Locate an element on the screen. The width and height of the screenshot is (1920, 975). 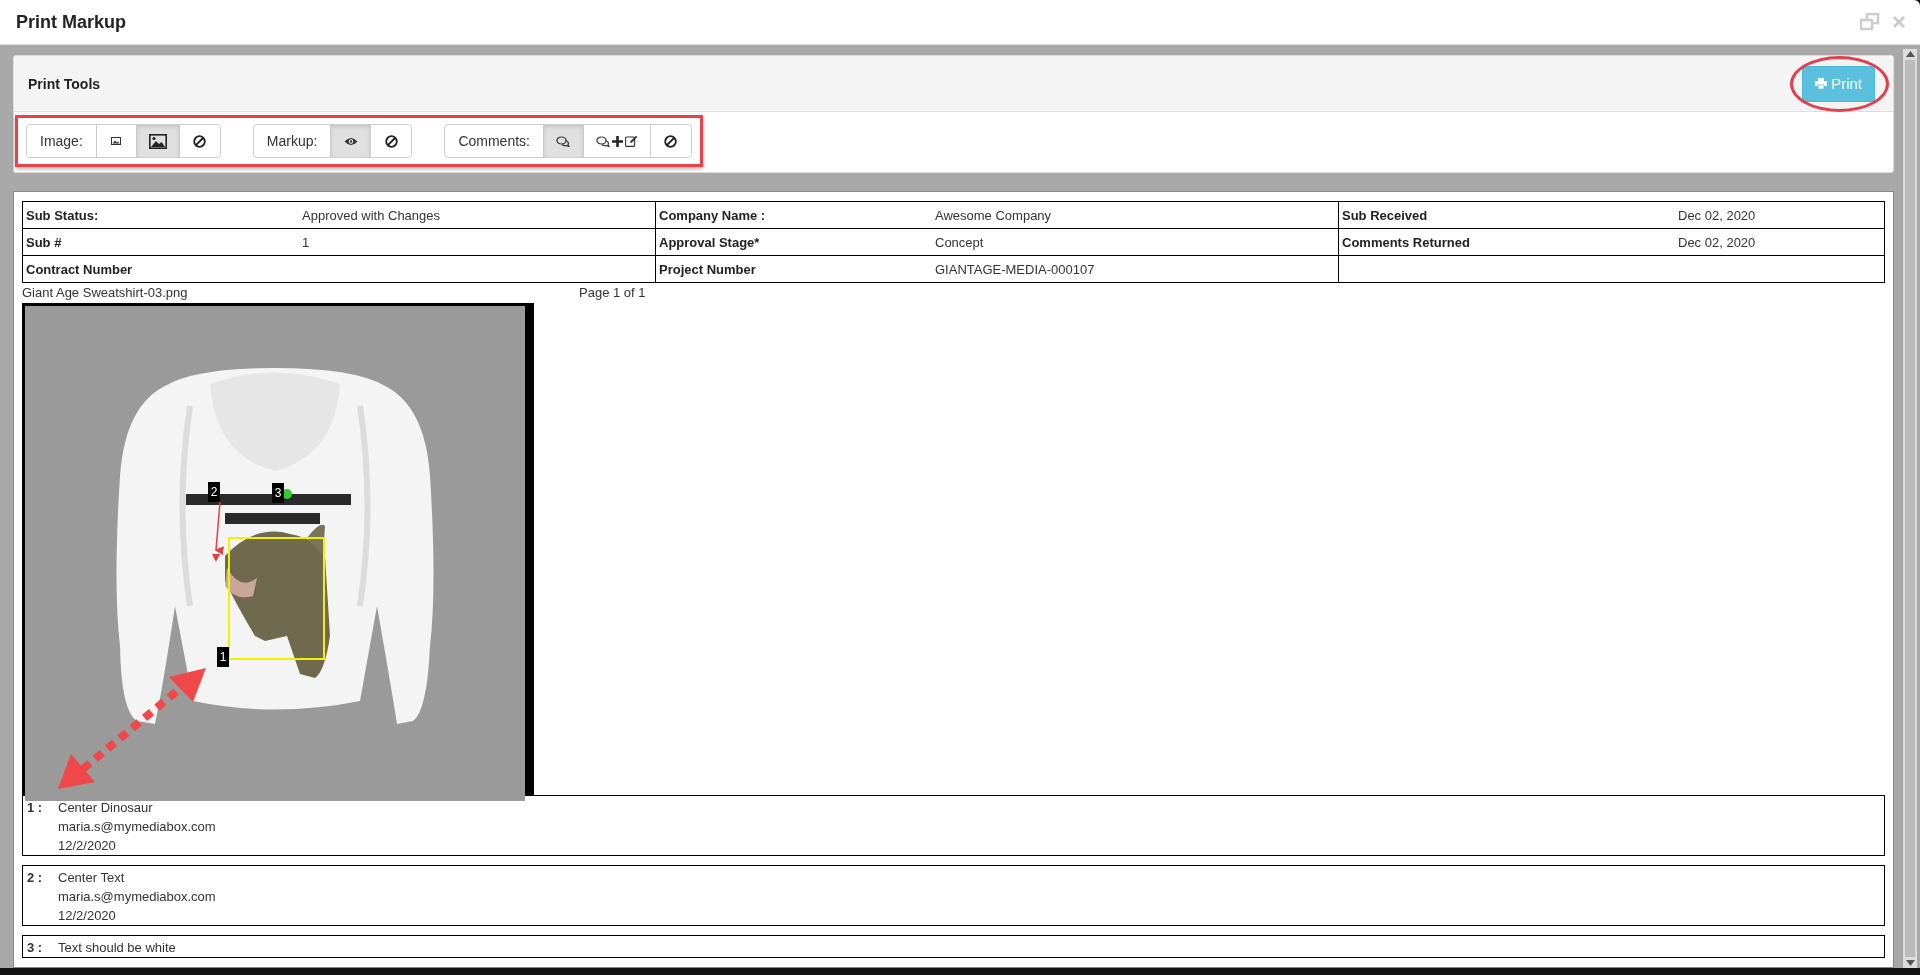
plus-icon is located at coordinates (617, 141).